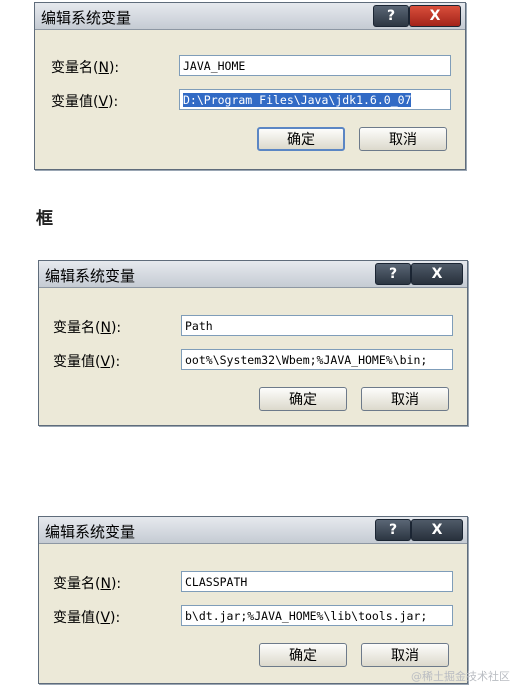 The height and width of the screenshot is (688, 516). I want to click on variable-value-field: b\dt.jar;%JAVA_HOME%\lib\tools.jar;, so click(317, 615).